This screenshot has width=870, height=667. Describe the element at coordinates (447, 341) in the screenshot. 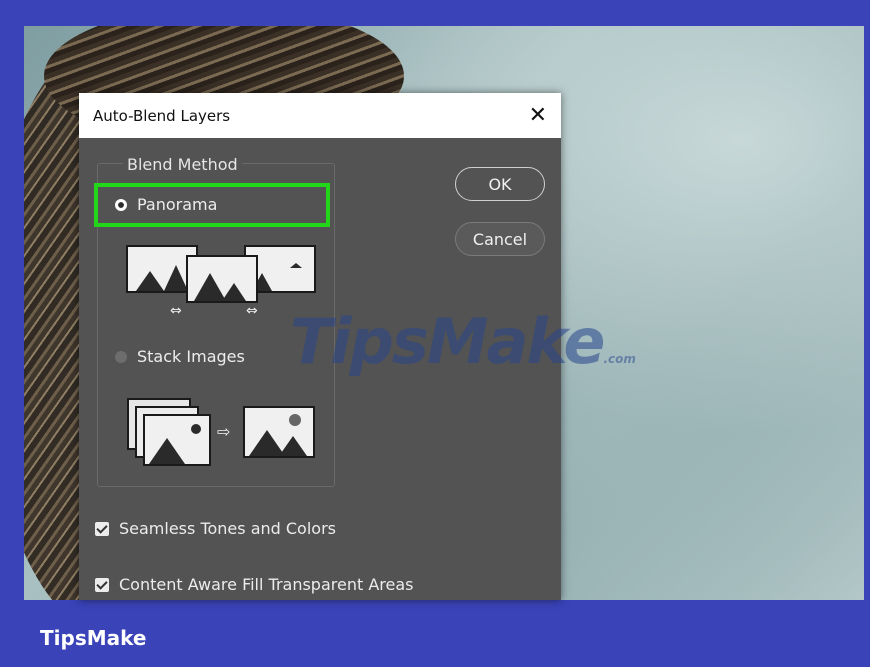

I see `watermark-text: TipsMake` at that location.